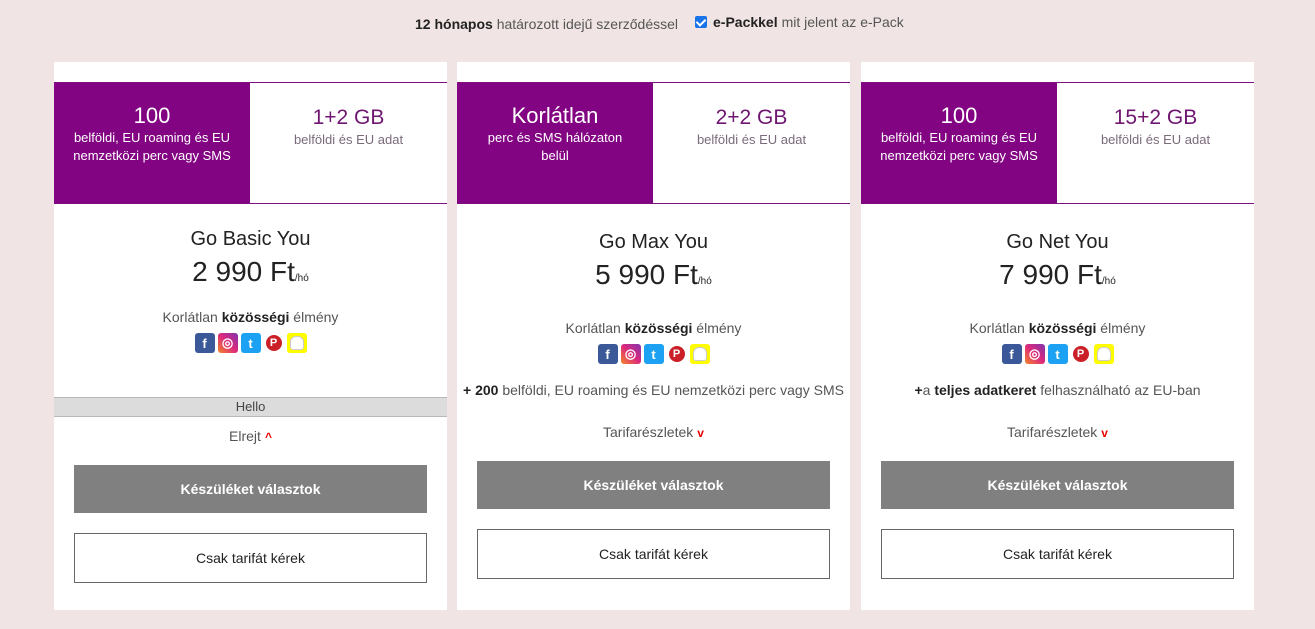 Image resolution: width=1315 pixels, height=629 pixels. I want to click on hello-banner: Hello, so click(250, 407).